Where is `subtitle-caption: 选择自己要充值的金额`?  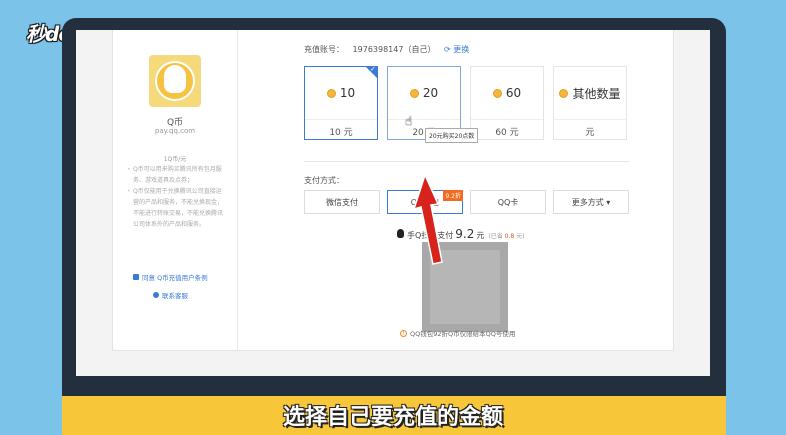 subtitle-caption: 选择自己要充值的金额 is located at coordinates (392, 417).